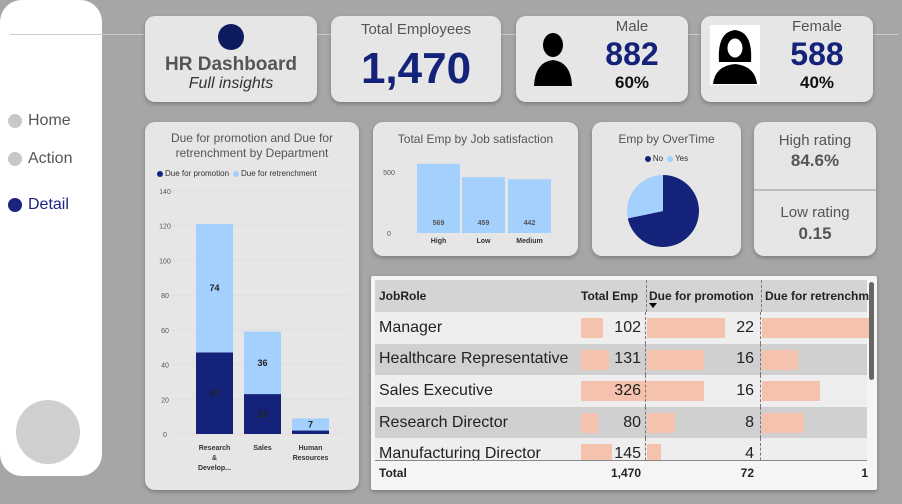 This screenshot has height=504, width=902. Describe the element at coordinates (262, 363) in the screenshot. I see `bar-value-label: 36` at that location.